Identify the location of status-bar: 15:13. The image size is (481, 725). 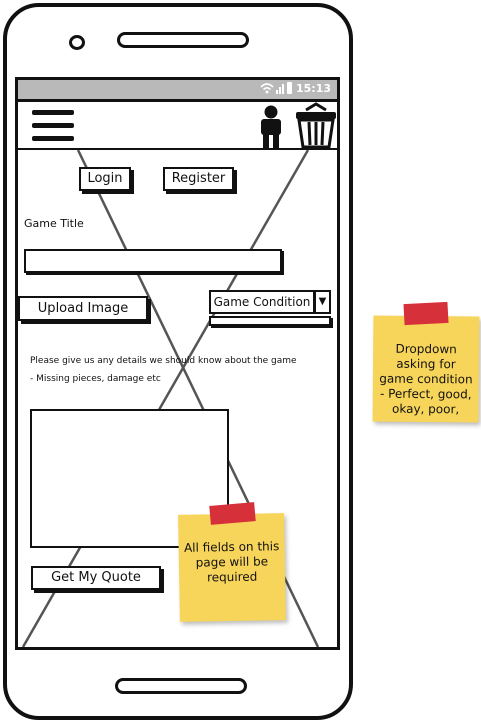
(177, 89).